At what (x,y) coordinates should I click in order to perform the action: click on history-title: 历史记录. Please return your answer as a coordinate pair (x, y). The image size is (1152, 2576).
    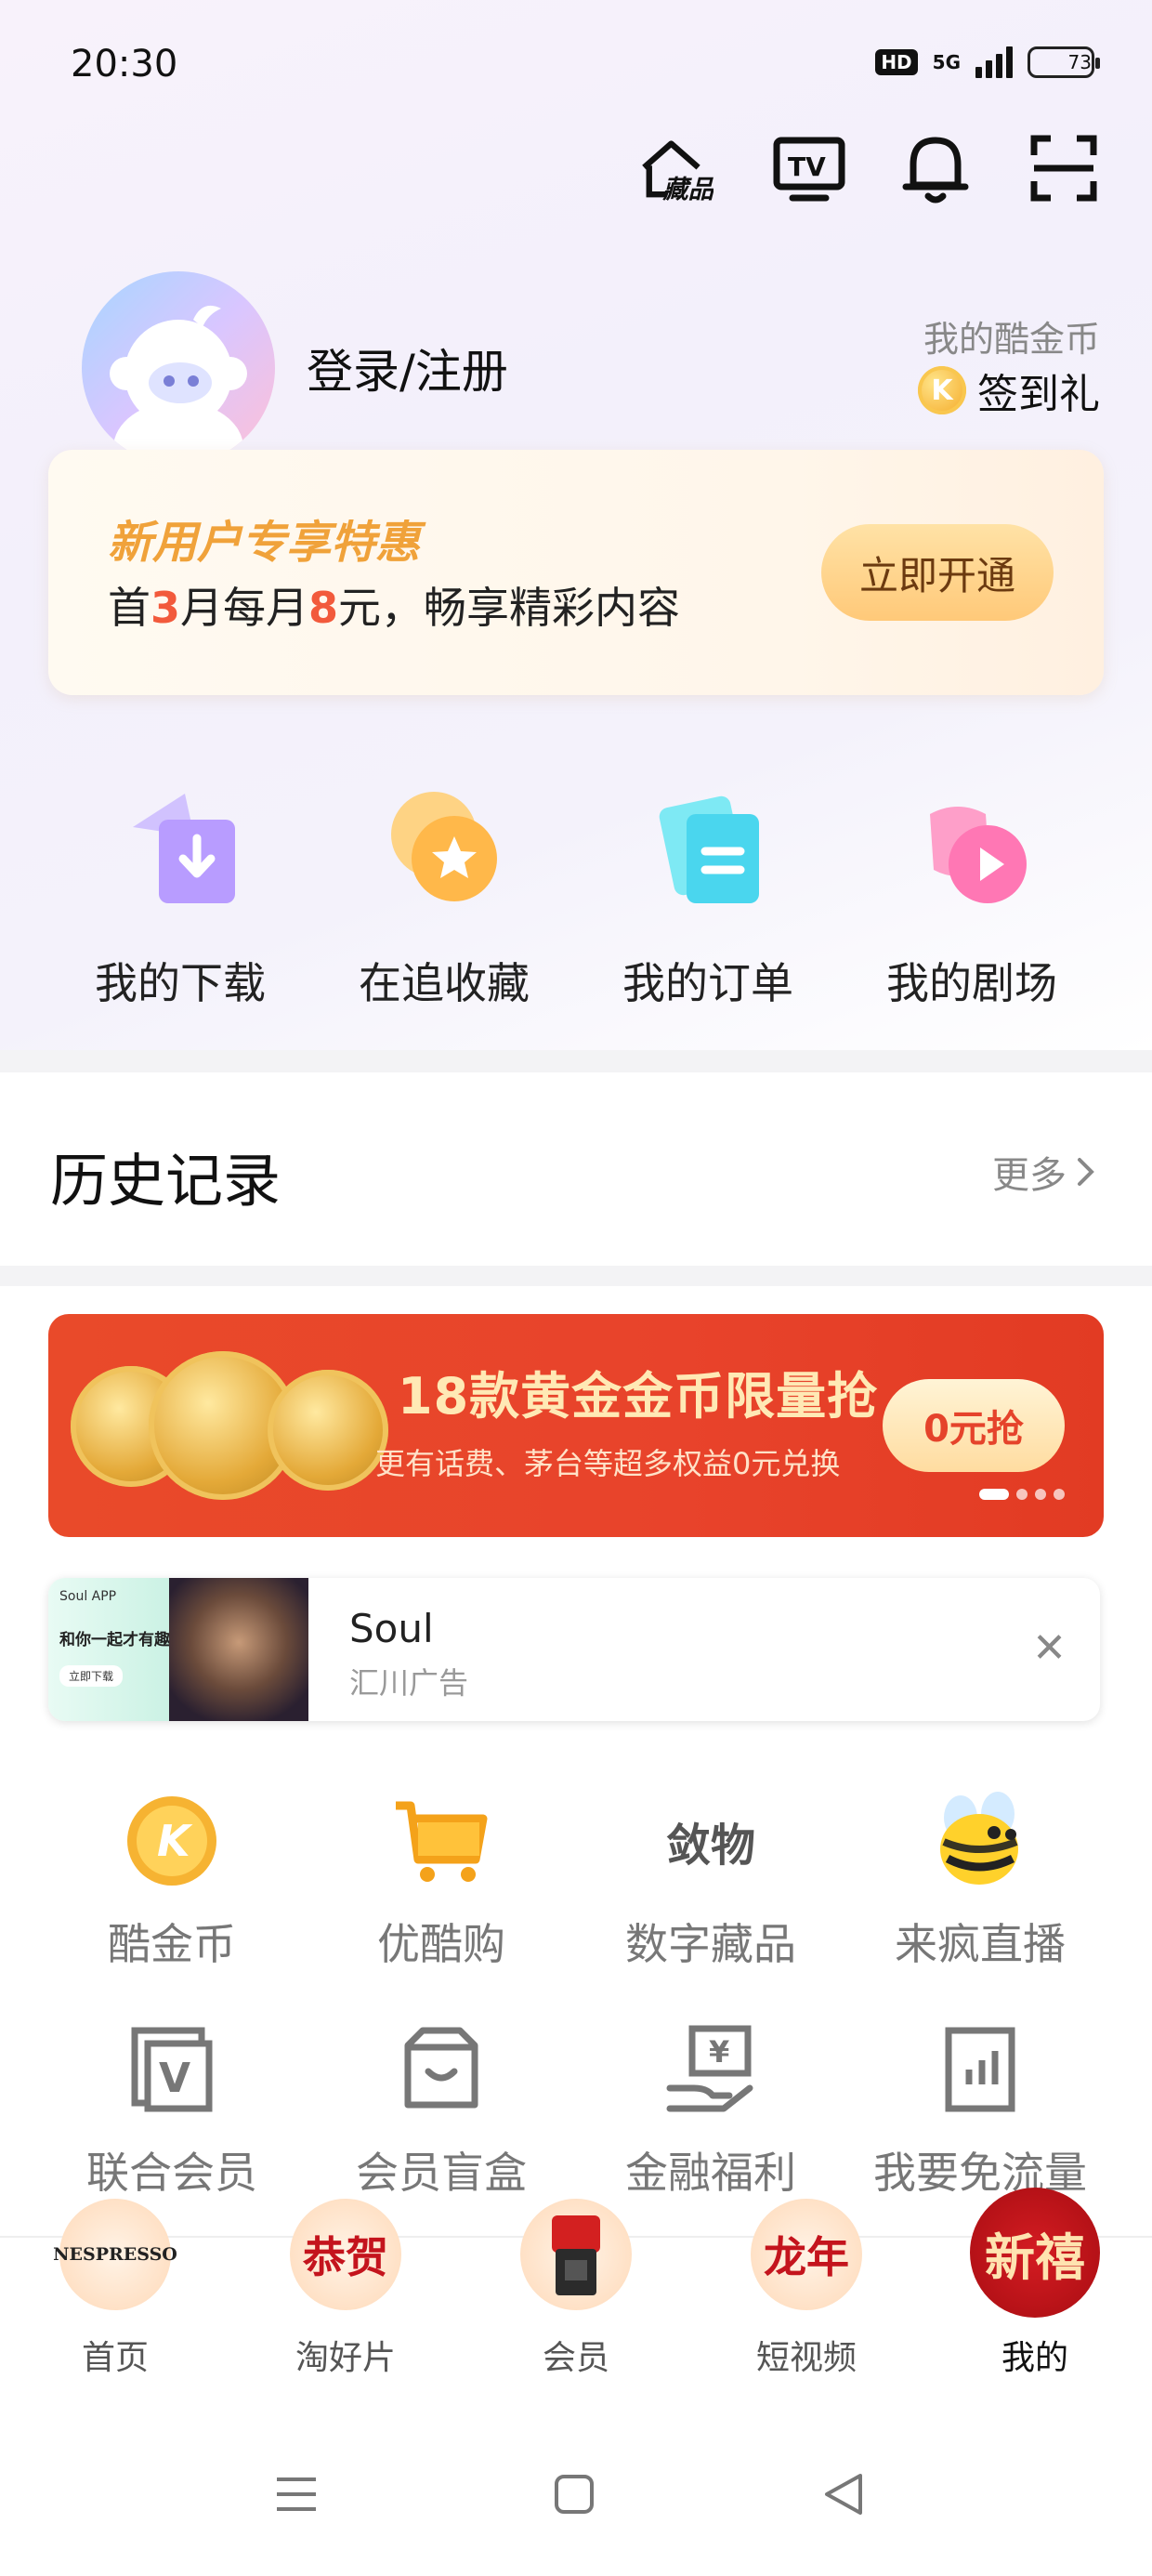
    Looking at the image, I should click on (165, 1181).